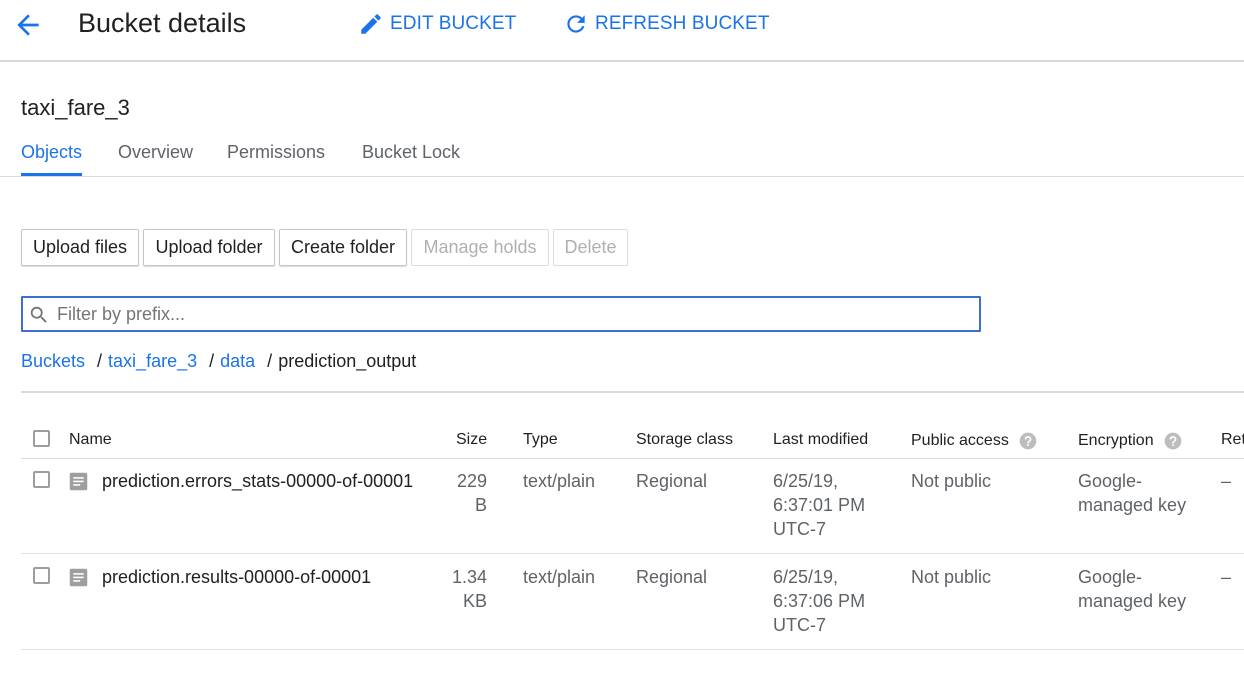 This screenshot has height=679, width=1244. What do you see at coordinates (474, 601) in the screenshot?
I see `object-size-unit: KB` at bounding box center [474, 601].